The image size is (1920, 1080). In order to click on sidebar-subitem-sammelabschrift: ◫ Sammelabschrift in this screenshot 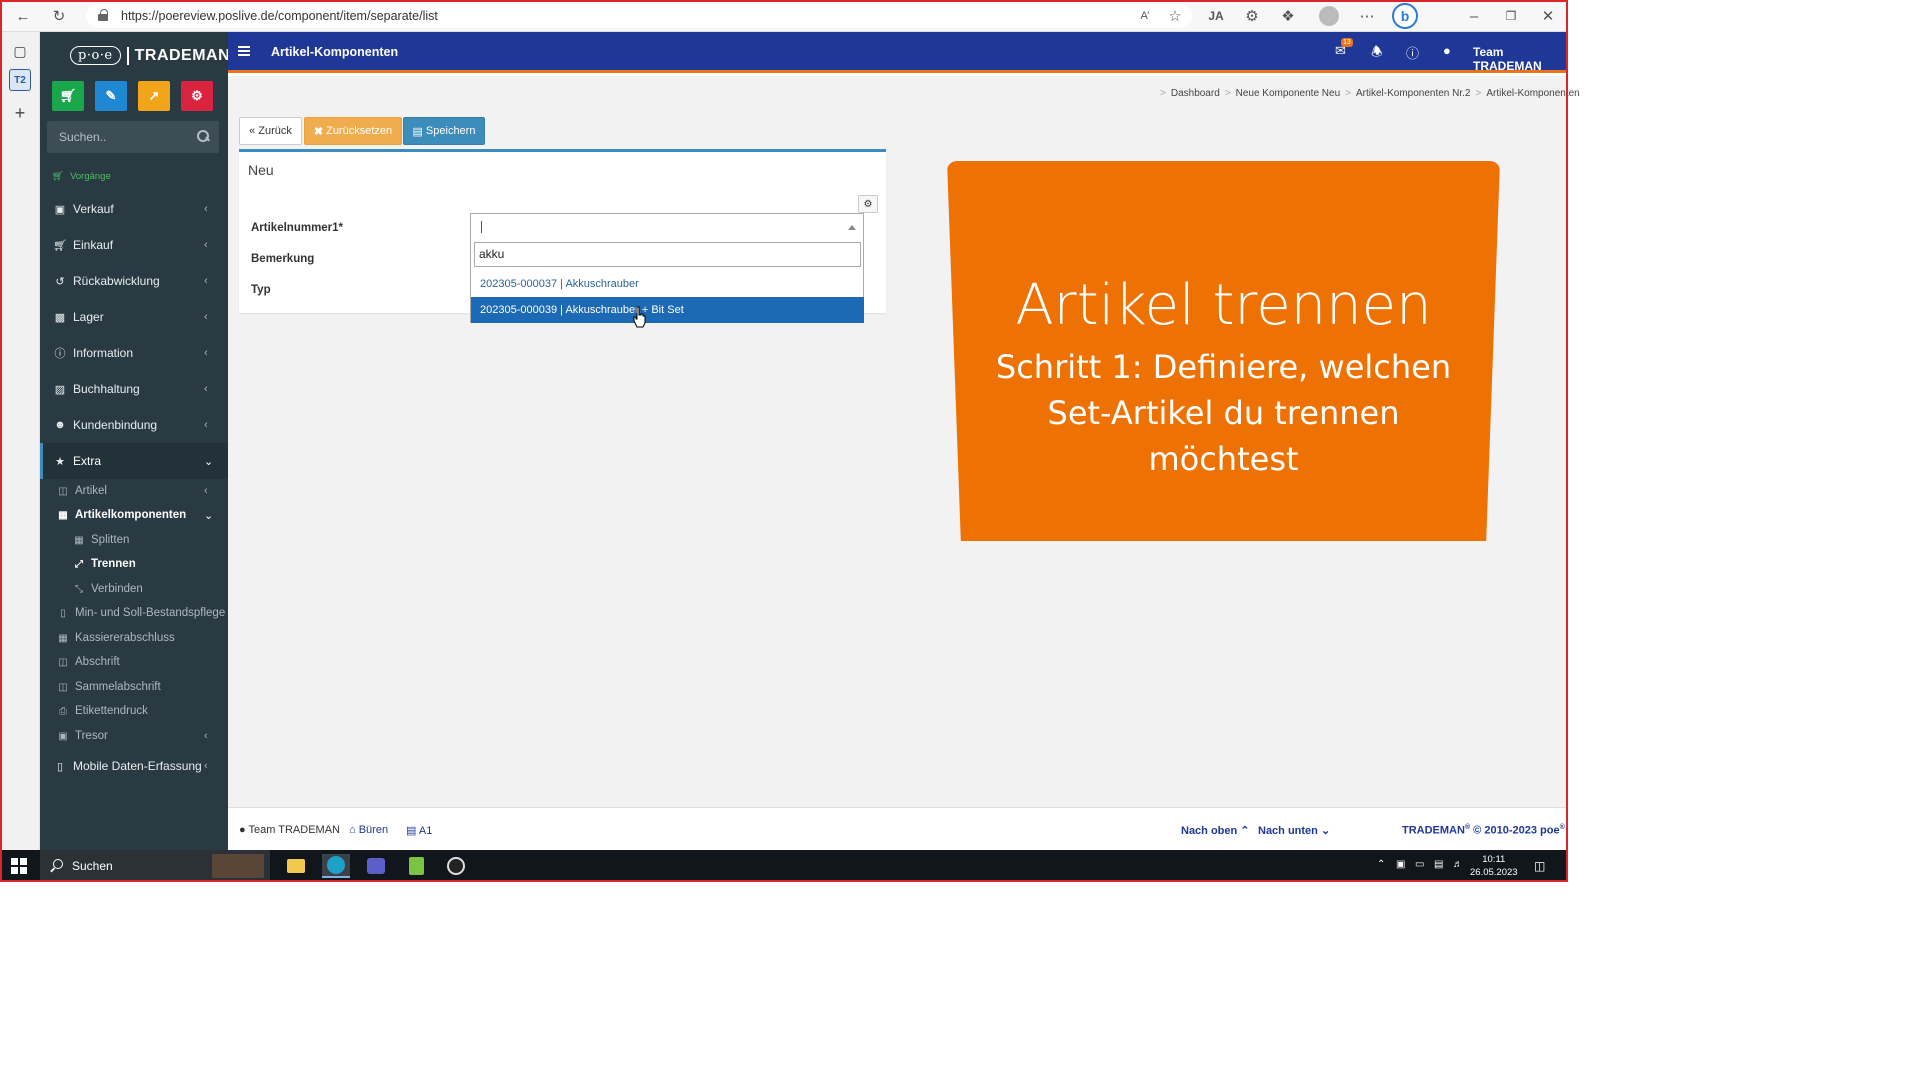, I will do `click(134, 687)`.